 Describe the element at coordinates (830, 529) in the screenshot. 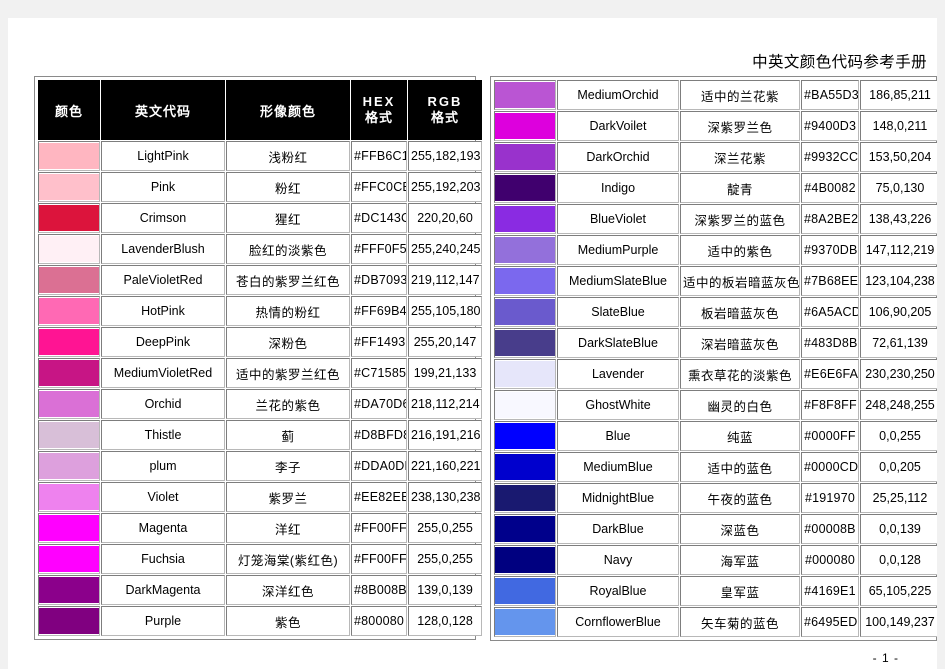

I see `color-hex-value: #00008B` at that location.